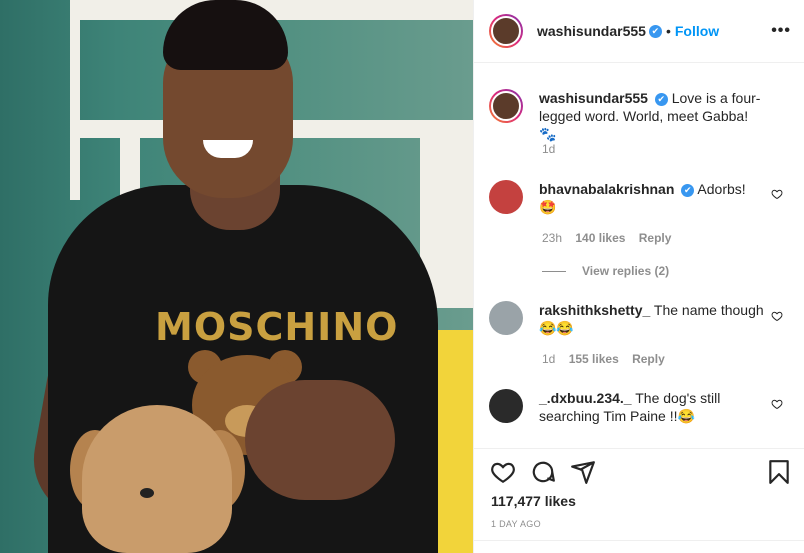 Image resolution: width=804 pixels, height=553 pixels. Describe the element at coordinates (651, 319) in the screenshot. I see `comment-text-block: rakshithkshetty_ The name though😂😂` at that location.